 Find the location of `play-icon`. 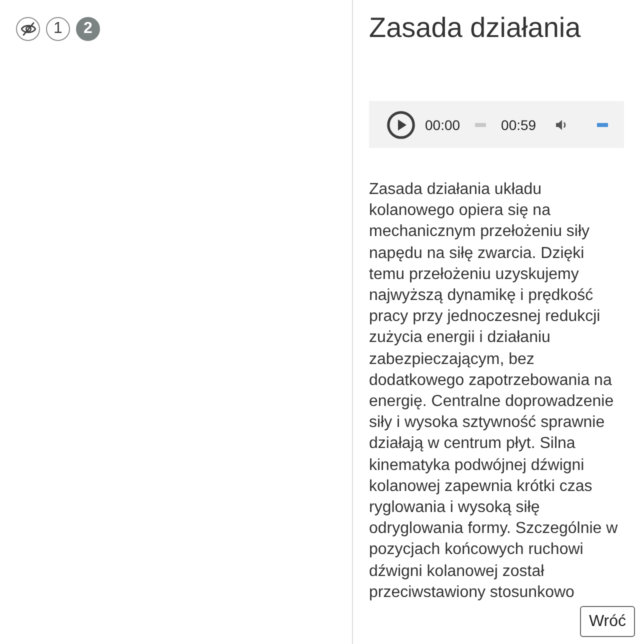

play-icon is located at coordinates (401, 124).